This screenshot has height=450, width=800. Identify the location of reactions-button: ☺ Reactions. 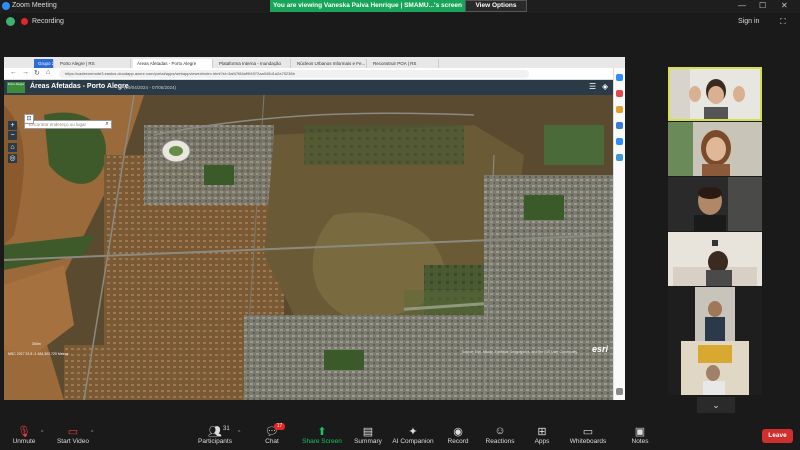
(500, 435).